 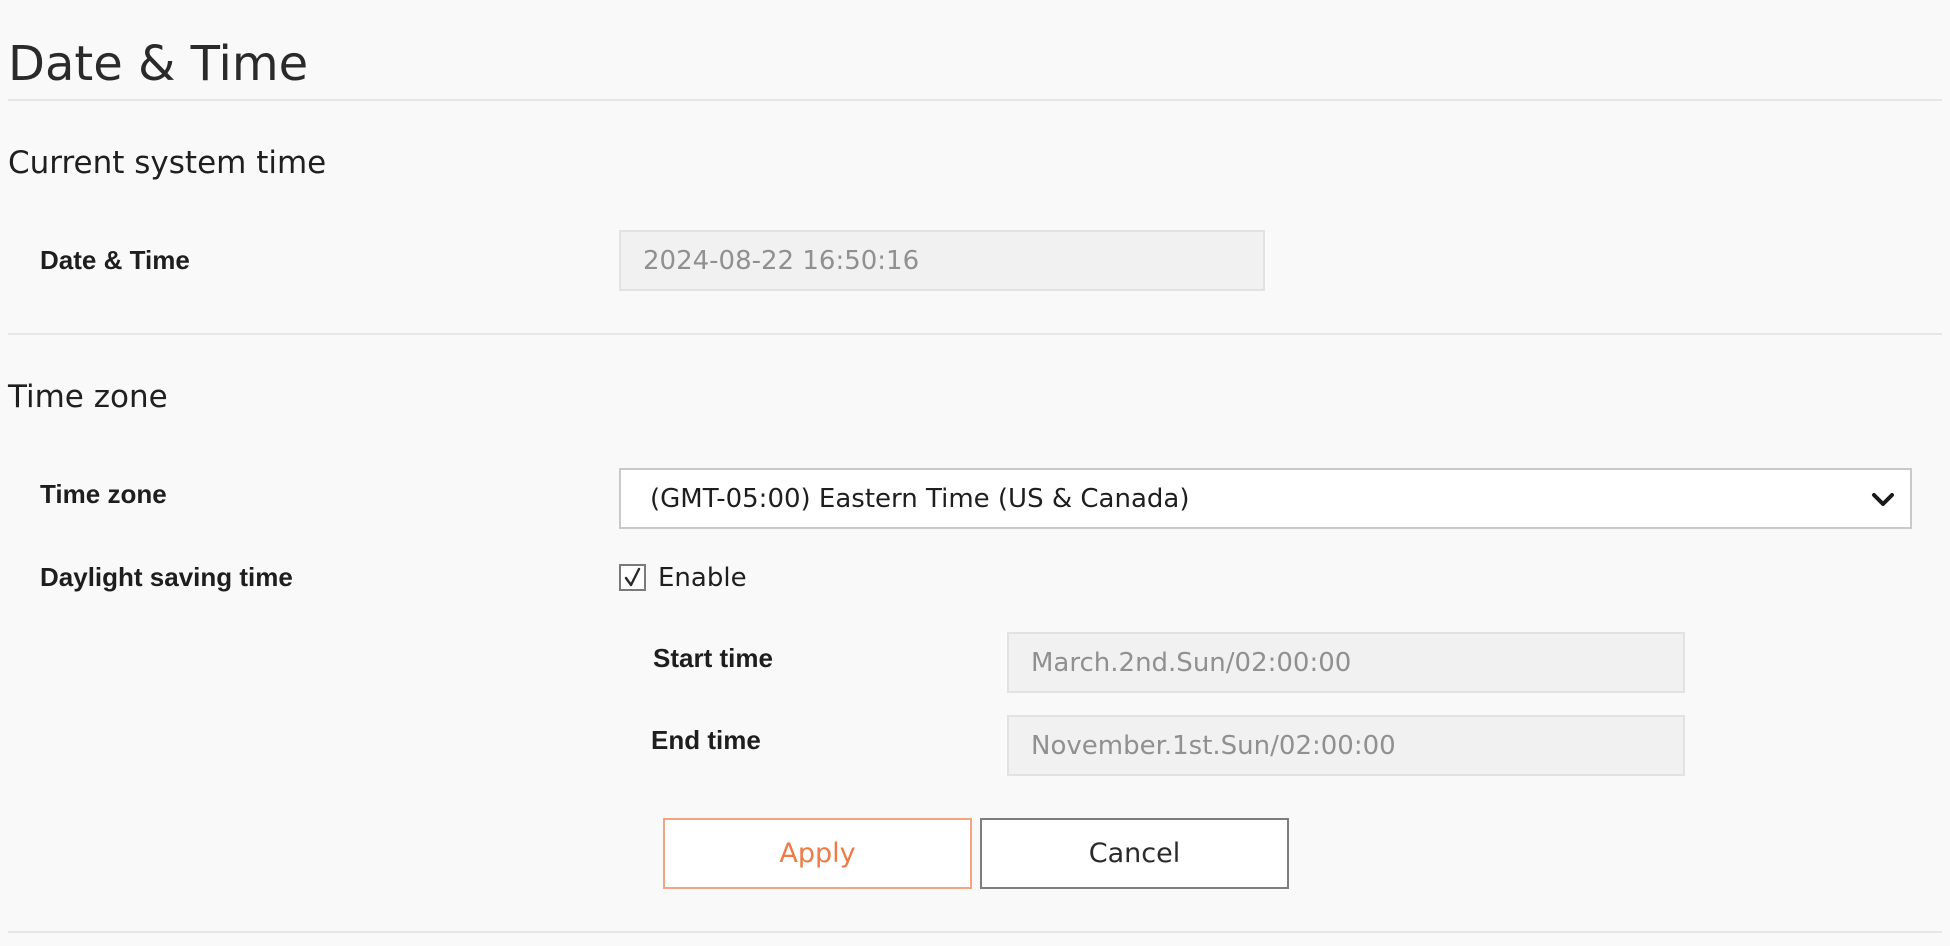 I want to click on apply-button: Apply, so click(x=817, y=853).